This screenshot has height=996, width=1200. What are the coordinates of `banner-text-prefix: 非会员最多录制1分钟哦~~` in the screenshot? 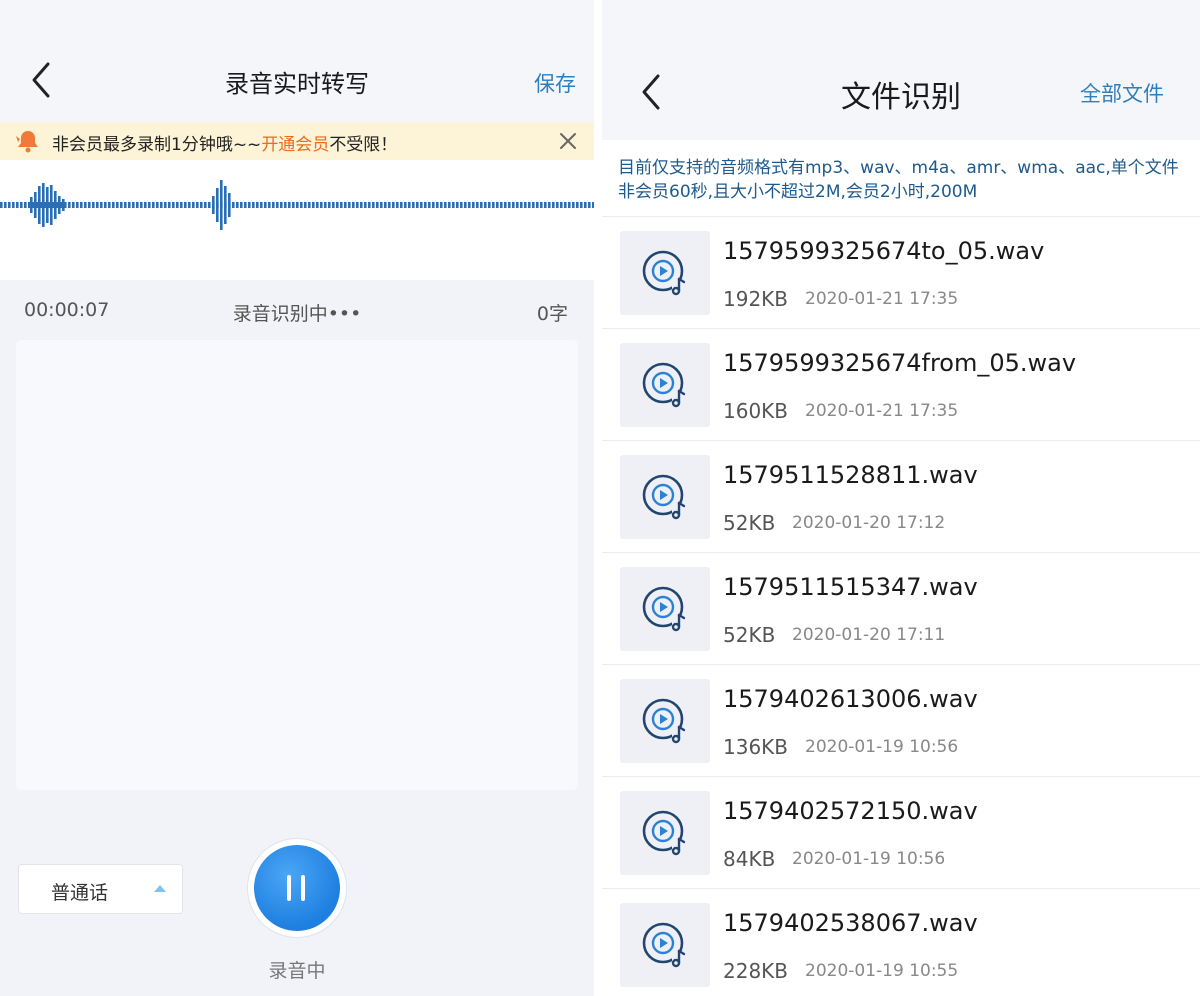 It's located at (157, 145).